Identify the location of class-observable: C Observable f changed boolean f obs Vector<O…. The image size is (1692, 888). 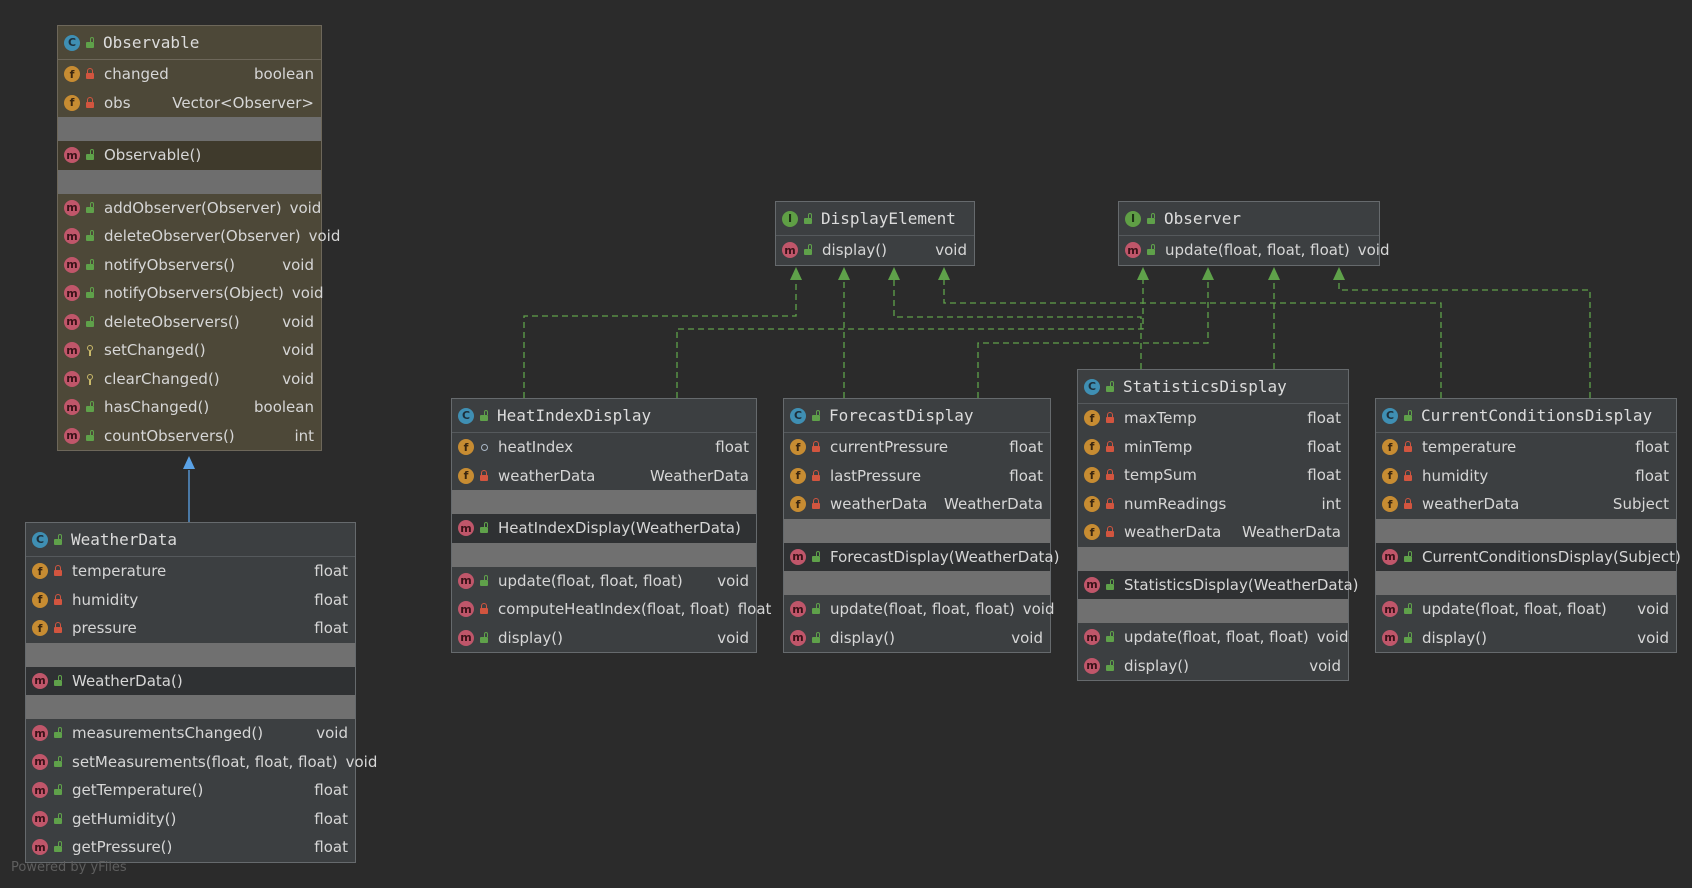
(198, 238).